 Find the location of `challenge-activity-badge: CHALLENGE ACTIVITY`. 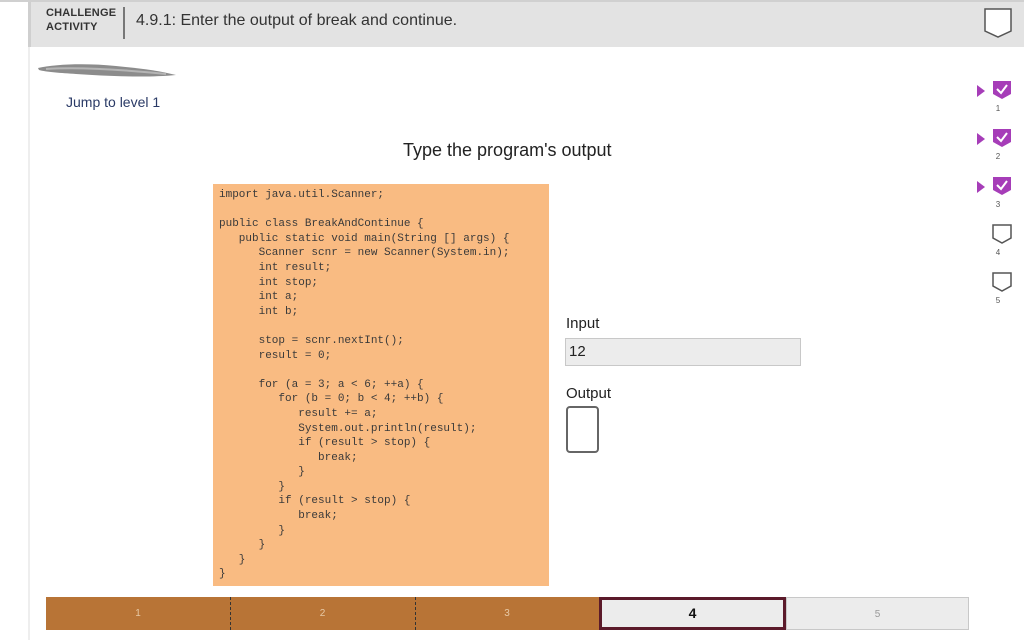

challenge-activity-badge: CHALLENGE ACTIVITY is located at coordinates (81, 20).